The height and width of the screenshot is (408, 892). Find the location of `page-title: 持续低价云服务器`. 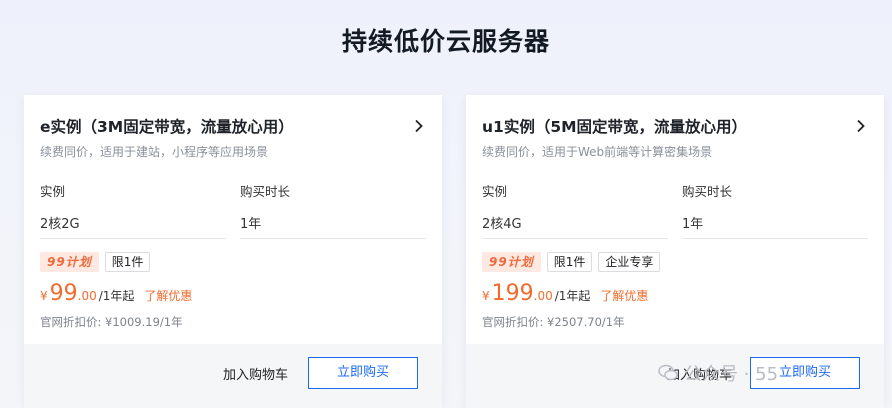

page-title: 持续低价云服务器 is located at coordinates (445, 41).